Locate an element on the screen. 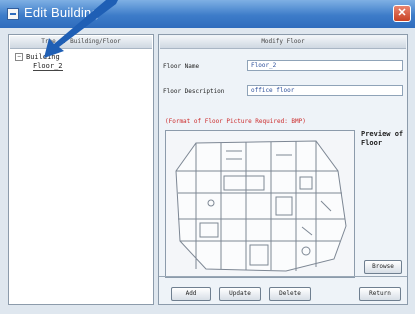 Image resolution: width=415 pixels, height=314 pixels. add-button: Add is located at coordinates (191, 294).